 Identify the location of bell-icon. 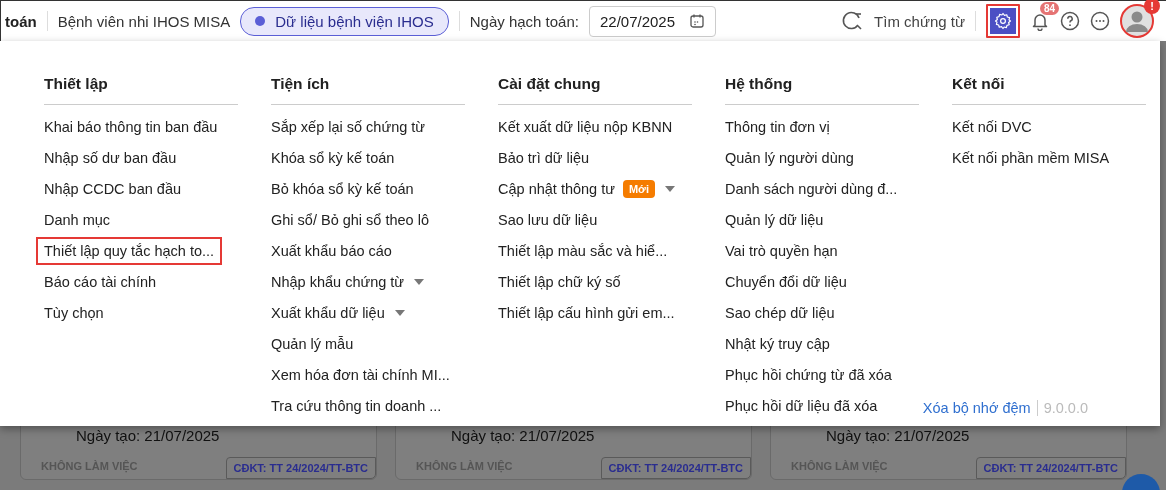
(1040, 21).